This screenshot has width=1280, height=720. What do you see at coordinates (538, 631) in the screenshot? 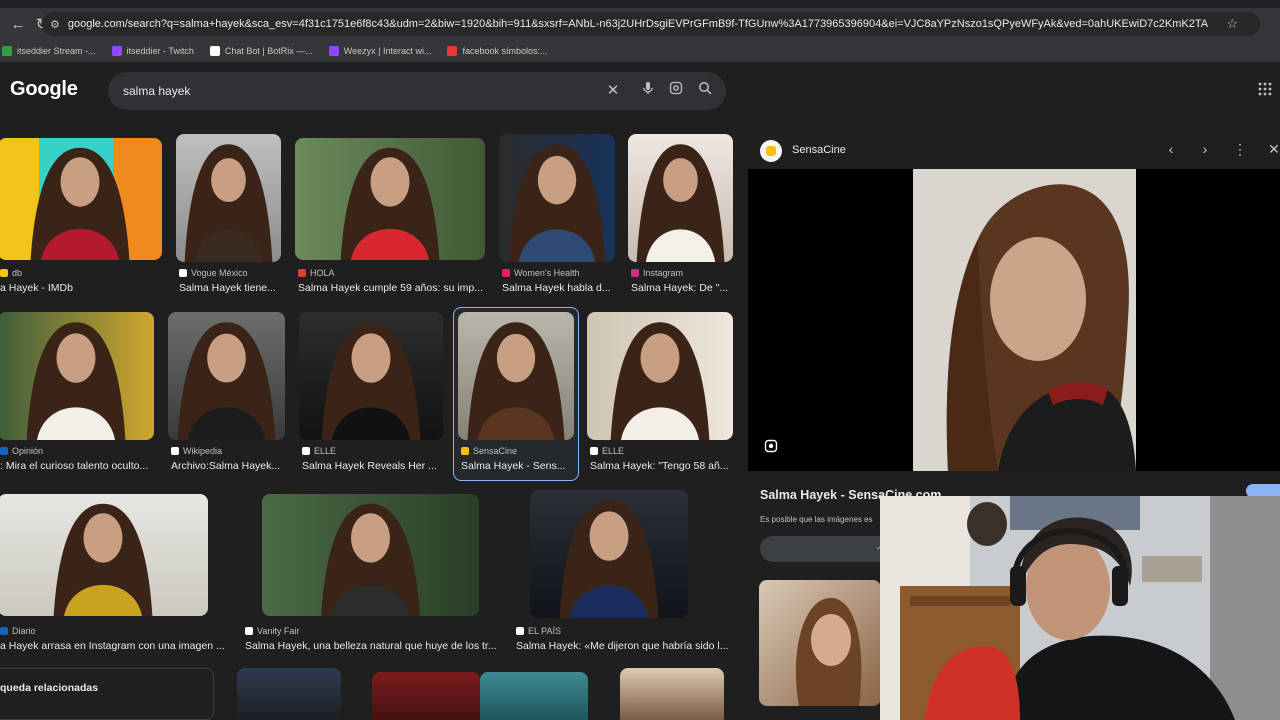
I see `result-source: EL PAÍS` at bounding box center [538, 631].